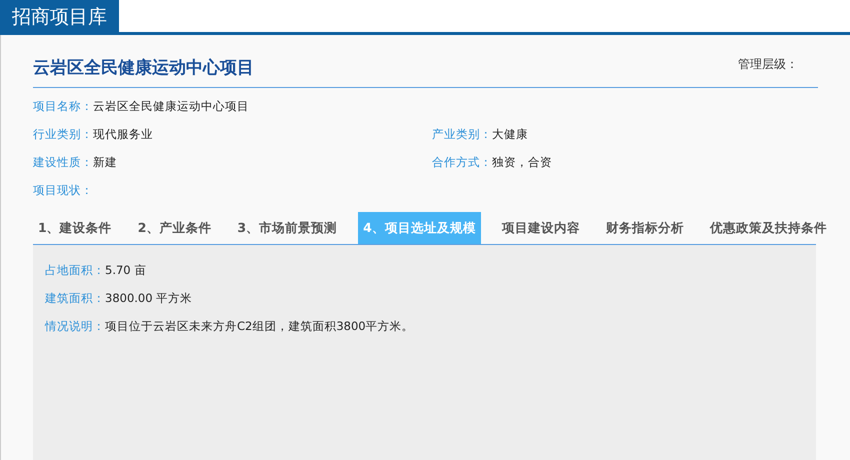 Image resolution: width=850 pixels, height=460 pixels. What do you see at coordinates (105, 163) in the screenshot?
I see `field-value: 新建` at bounding box center [105, 163].